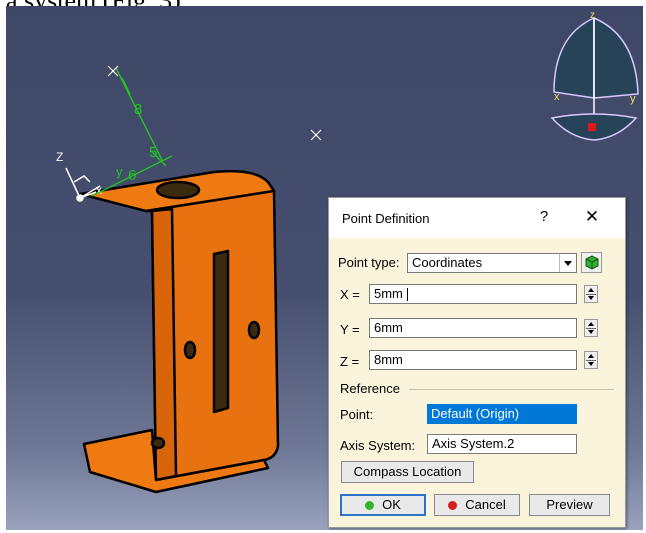 The width and height of the screenshot is (646, 533). Describe the element at coordinates (386, 218) in the screenshot. I see `dialog-title: Point Definition` at that location.